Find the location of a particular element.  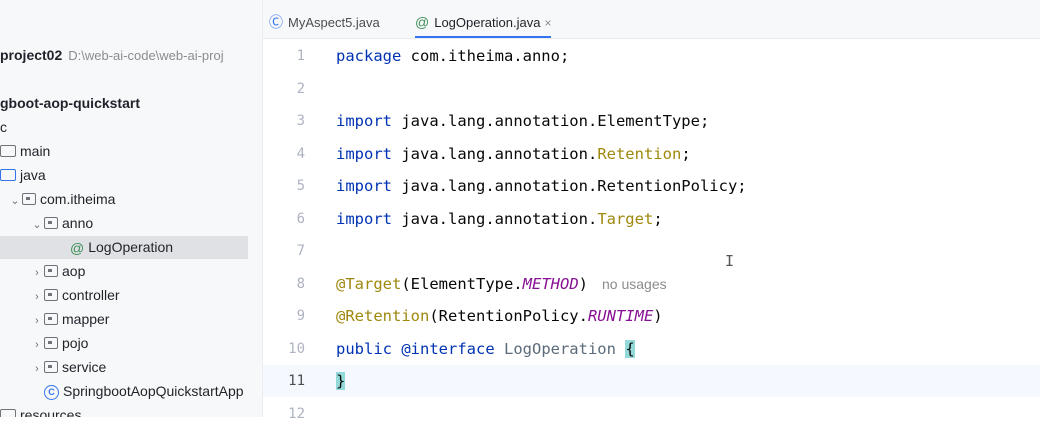

tree-item-label: c is located at coordinates (3, 127).